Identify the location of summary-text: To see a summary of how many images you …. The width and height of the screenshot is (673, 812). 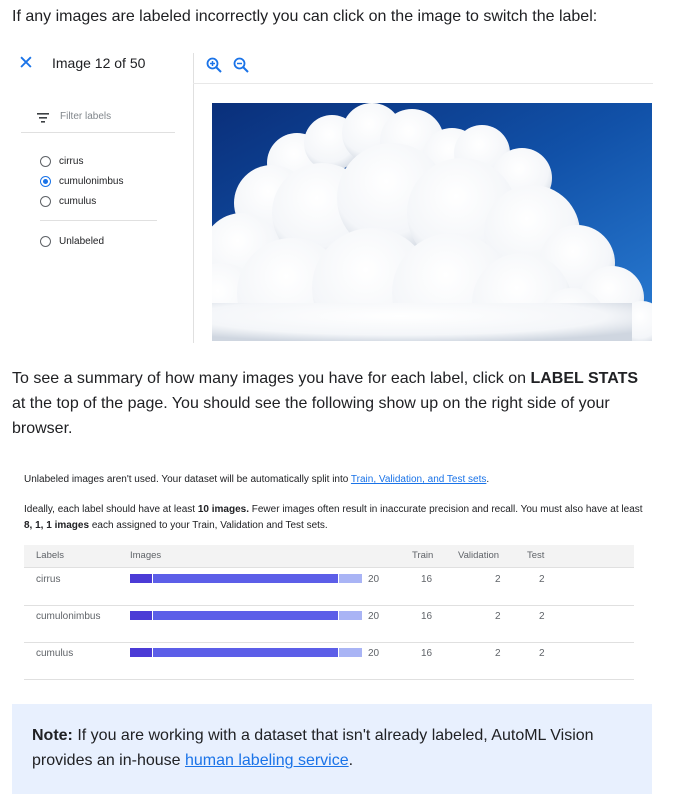
(271, 378).